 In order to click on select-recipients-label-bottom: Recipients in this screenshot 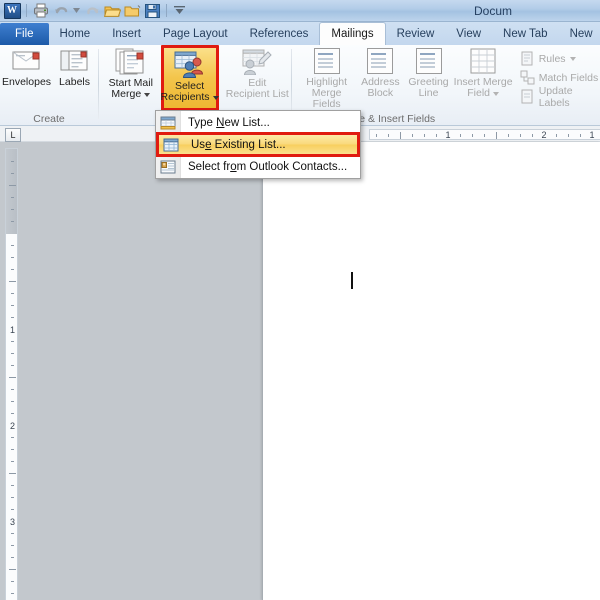, I will do `click(185, 97)`.